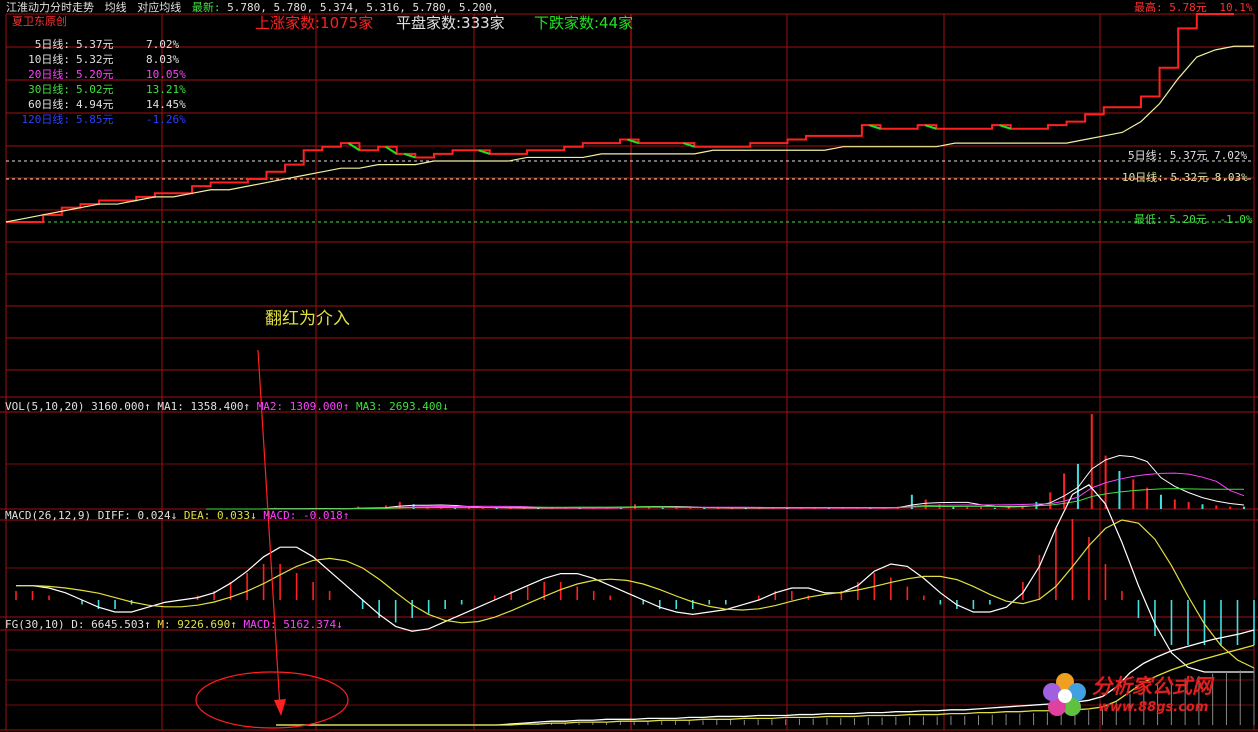 The width and height of the screenshot is (1258, 732). I want to click on low-label: 最低:, so click(1148, 219).